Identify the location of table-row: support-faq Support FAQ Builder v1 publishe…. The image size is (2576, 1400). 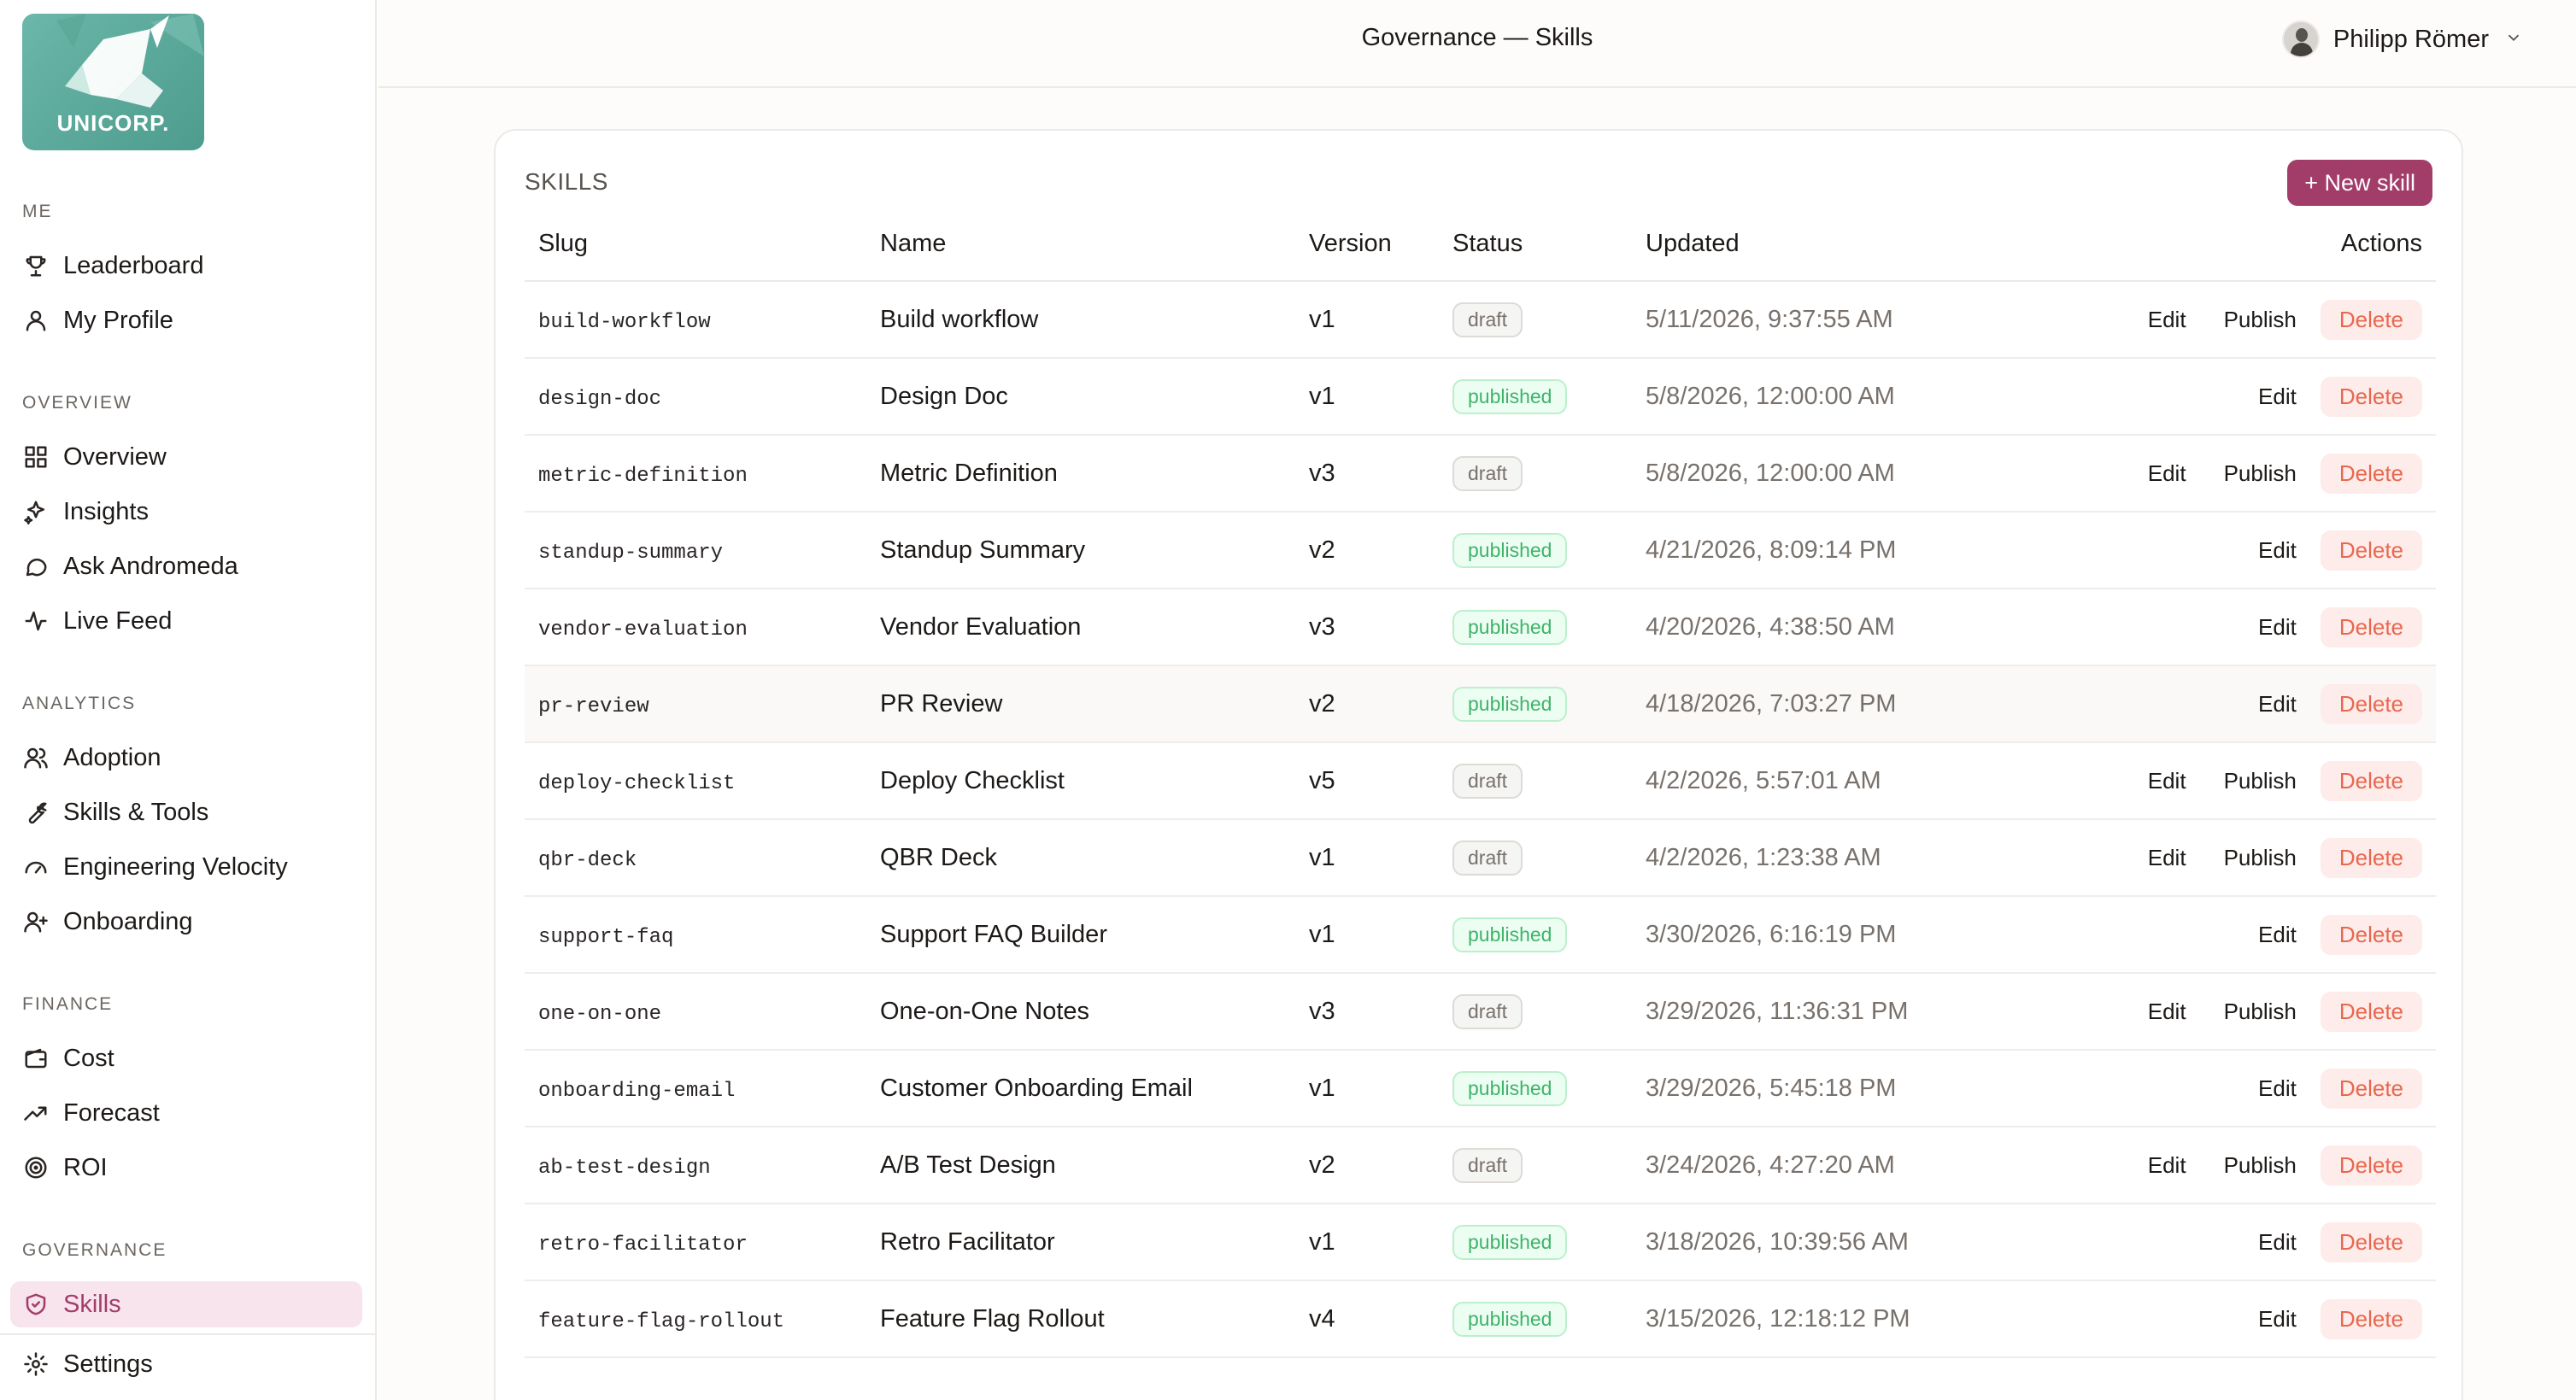
(1480, 935).